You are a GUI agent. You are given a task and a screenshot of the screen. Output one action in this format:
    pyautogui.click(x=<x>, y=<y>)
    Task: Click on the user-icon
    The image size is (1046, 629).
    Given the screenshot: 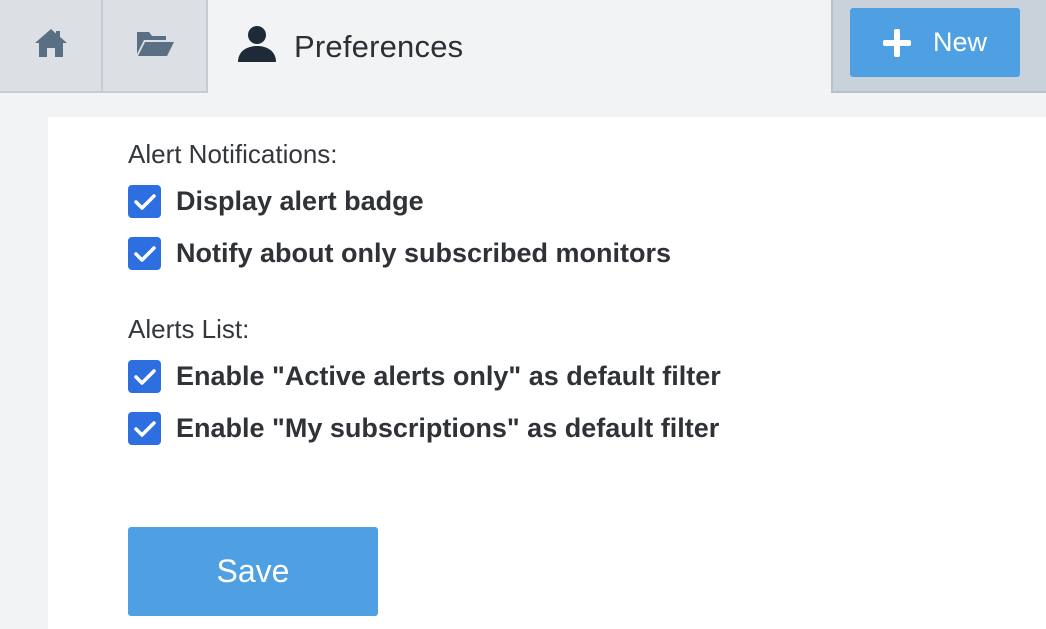 What is the action you would take?
    pyautogui.click(x=257, y=46)
    